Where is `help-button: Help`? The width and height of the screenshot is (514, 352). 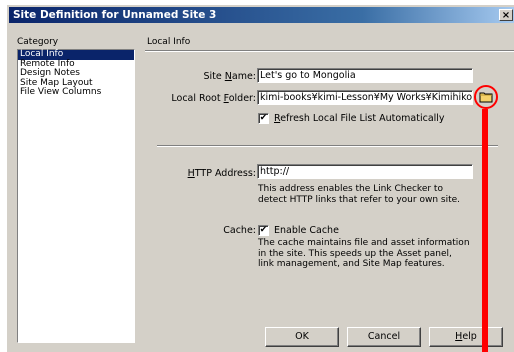 help-button: Help is located at coordinates (466, 337).